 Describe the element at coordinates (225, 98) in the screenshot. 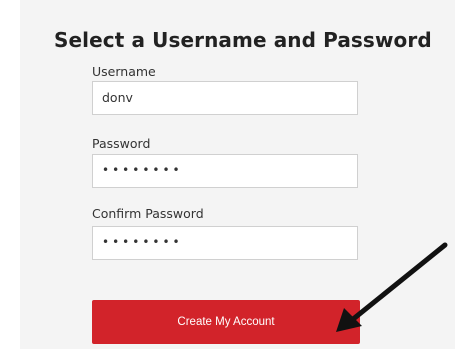

I see `username-input: donv` at that location.